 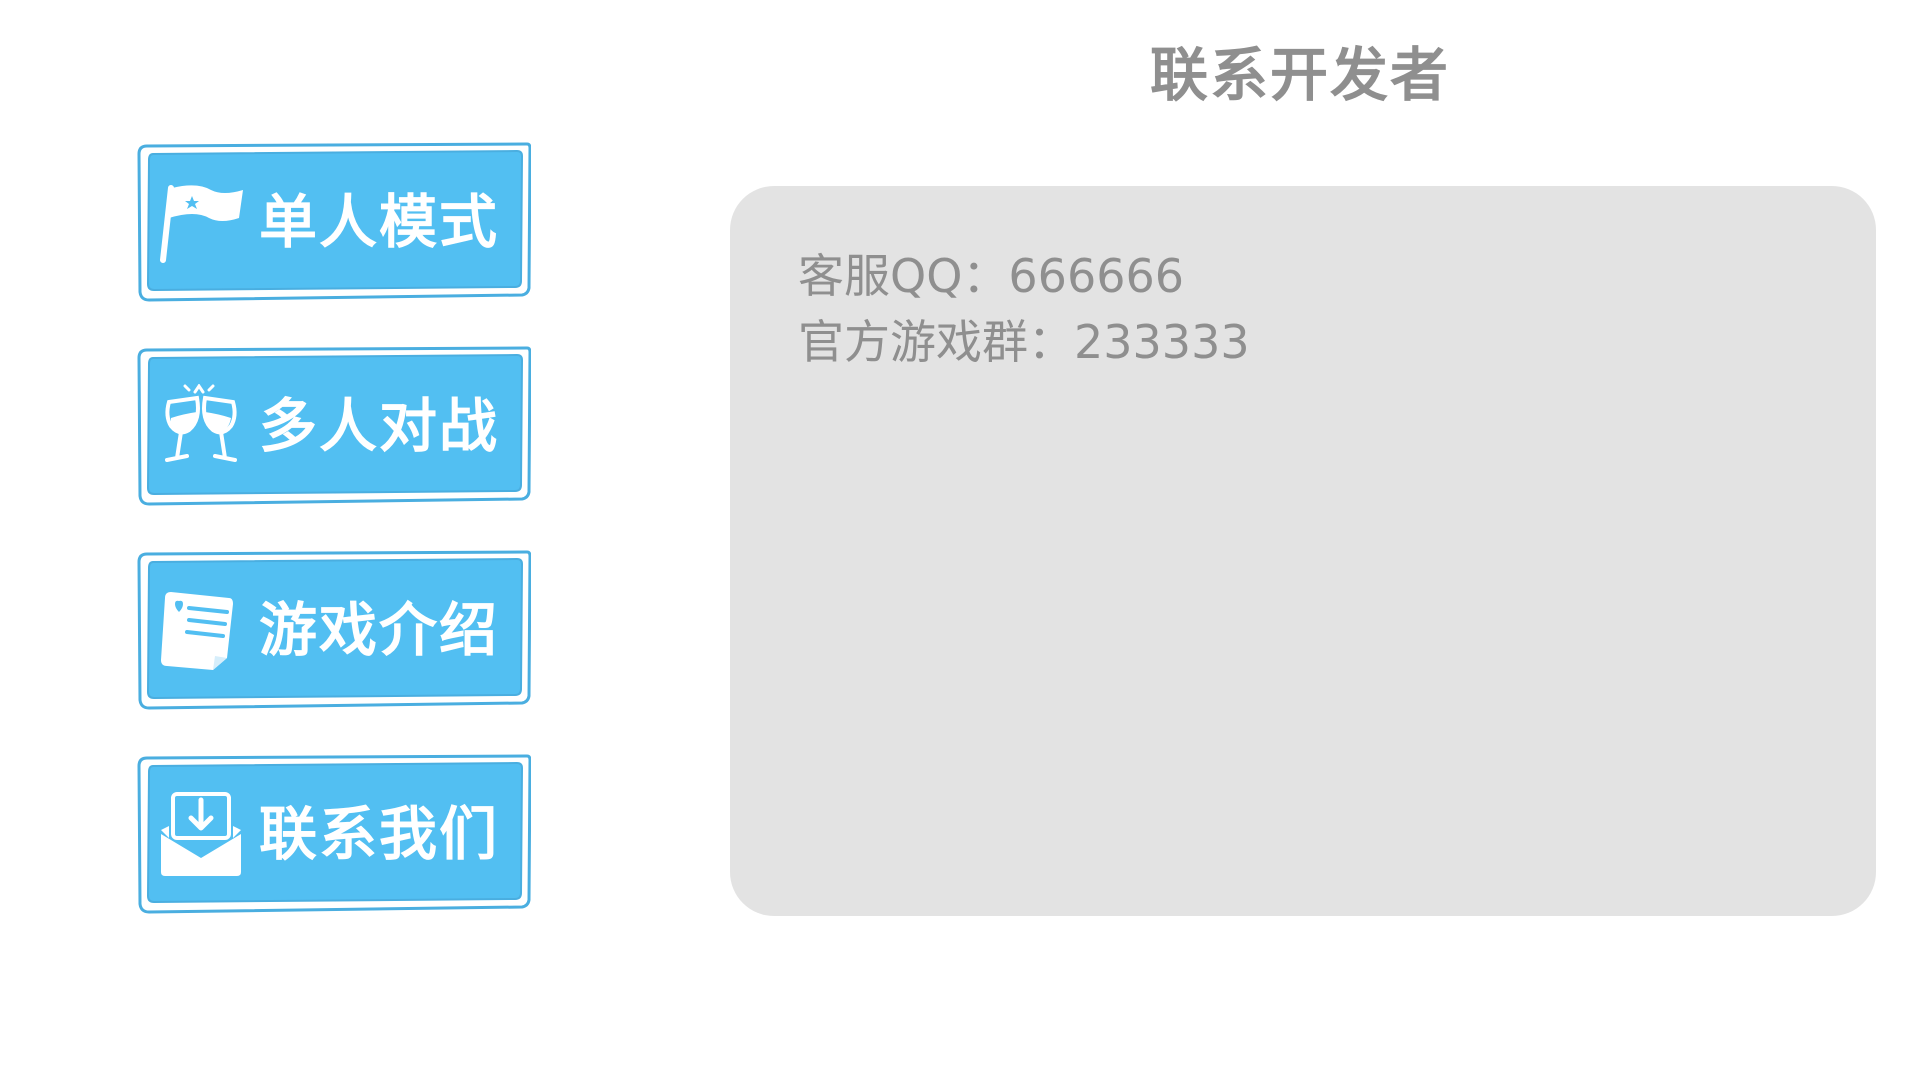 What do you see at coordinates (379, 222) in the screenshot?
I see `single-player-label: 单人模式` at bounding box center [379, 222].